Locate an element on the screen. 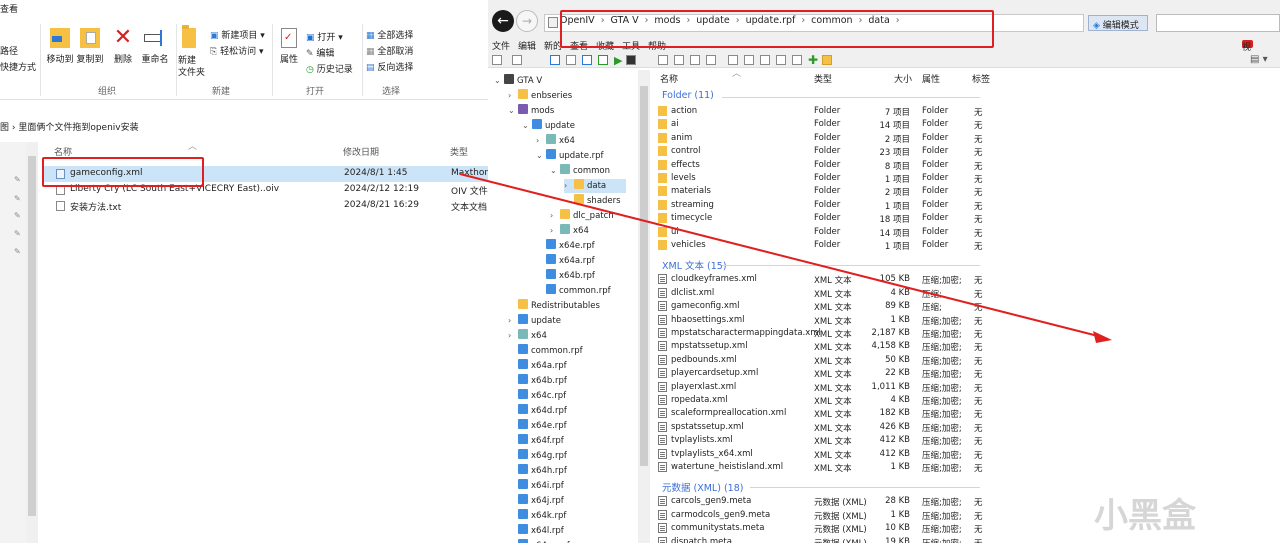 Image resolution: width=1280 pixels, height=543 pixels. arrow-head is located at coordinates (1102, 337).